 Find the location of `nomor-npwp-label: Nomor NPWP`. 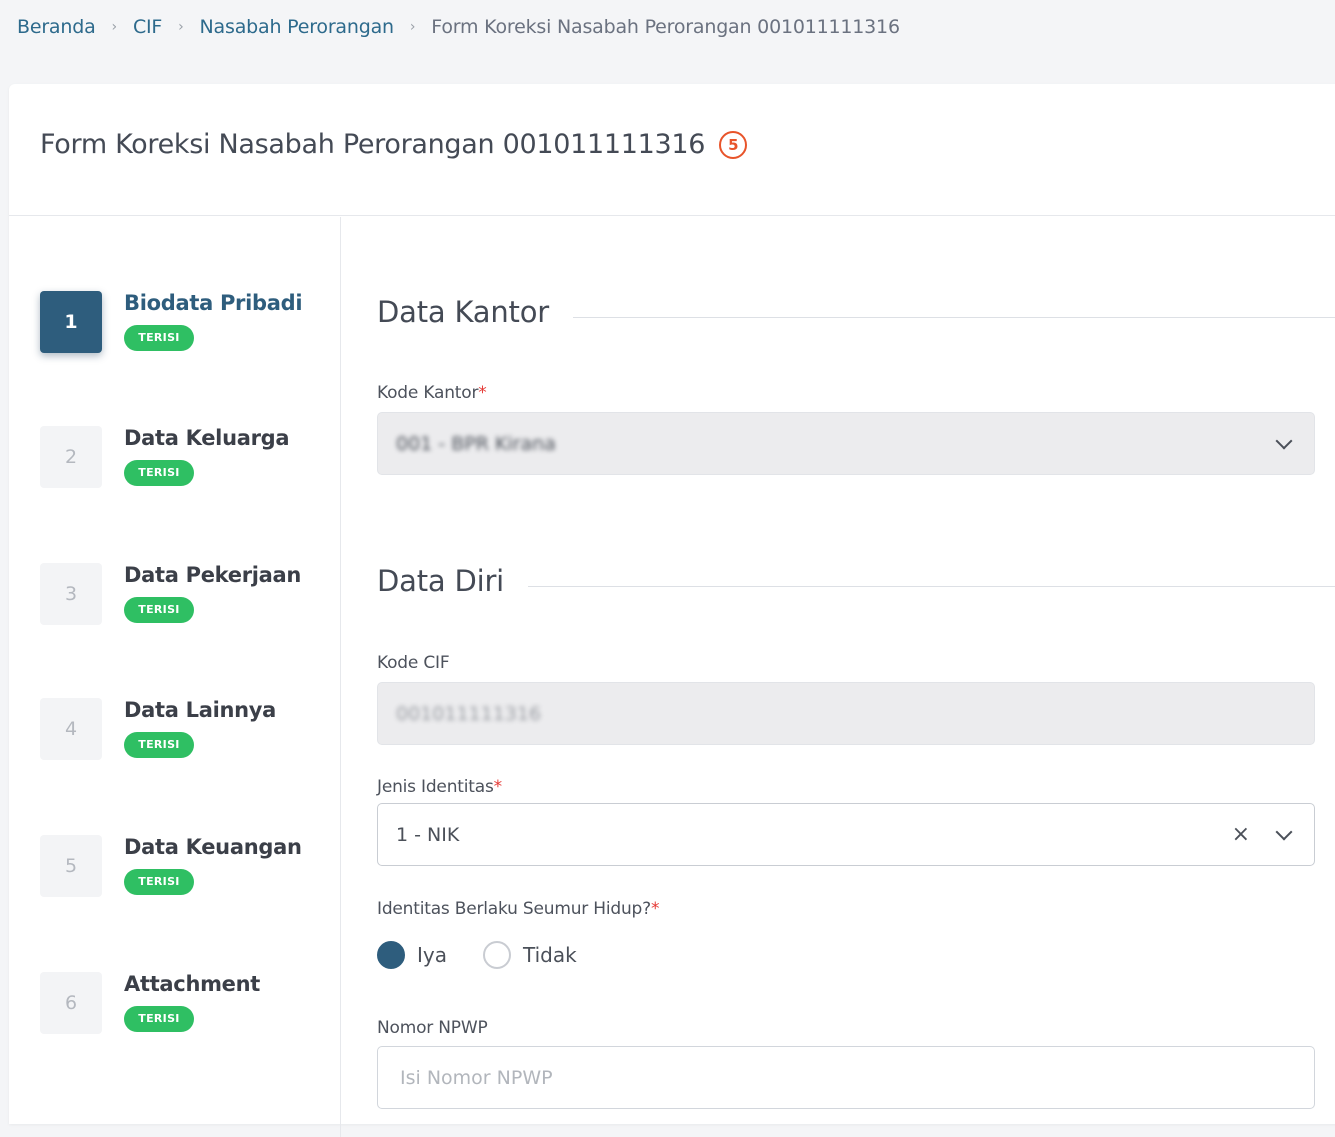

nomor-npwp-label: Nomor NPWP is located at coordinates (432, 1028).